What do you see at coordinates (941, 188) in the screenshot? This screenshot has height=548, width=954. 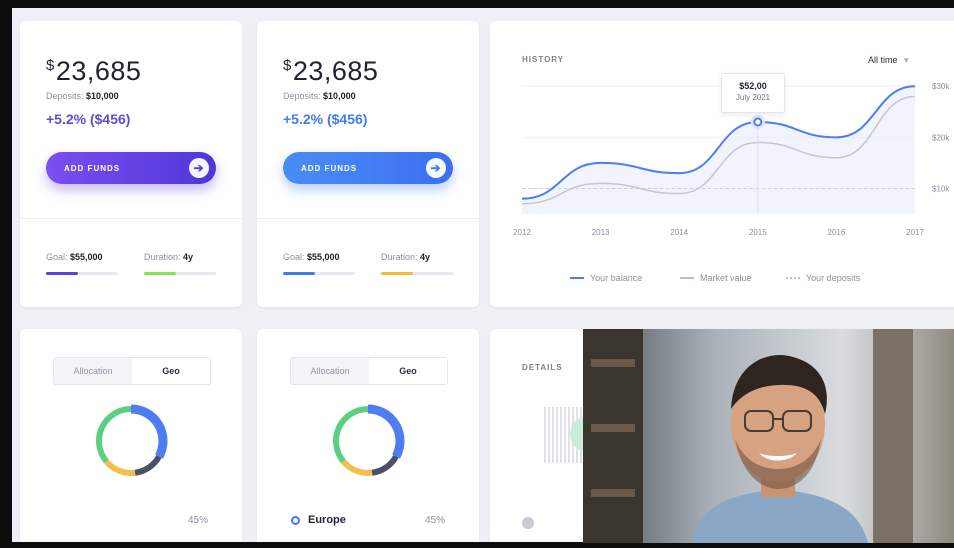 I see `y-tick-label: $10k` at bounding box center [941, 188].